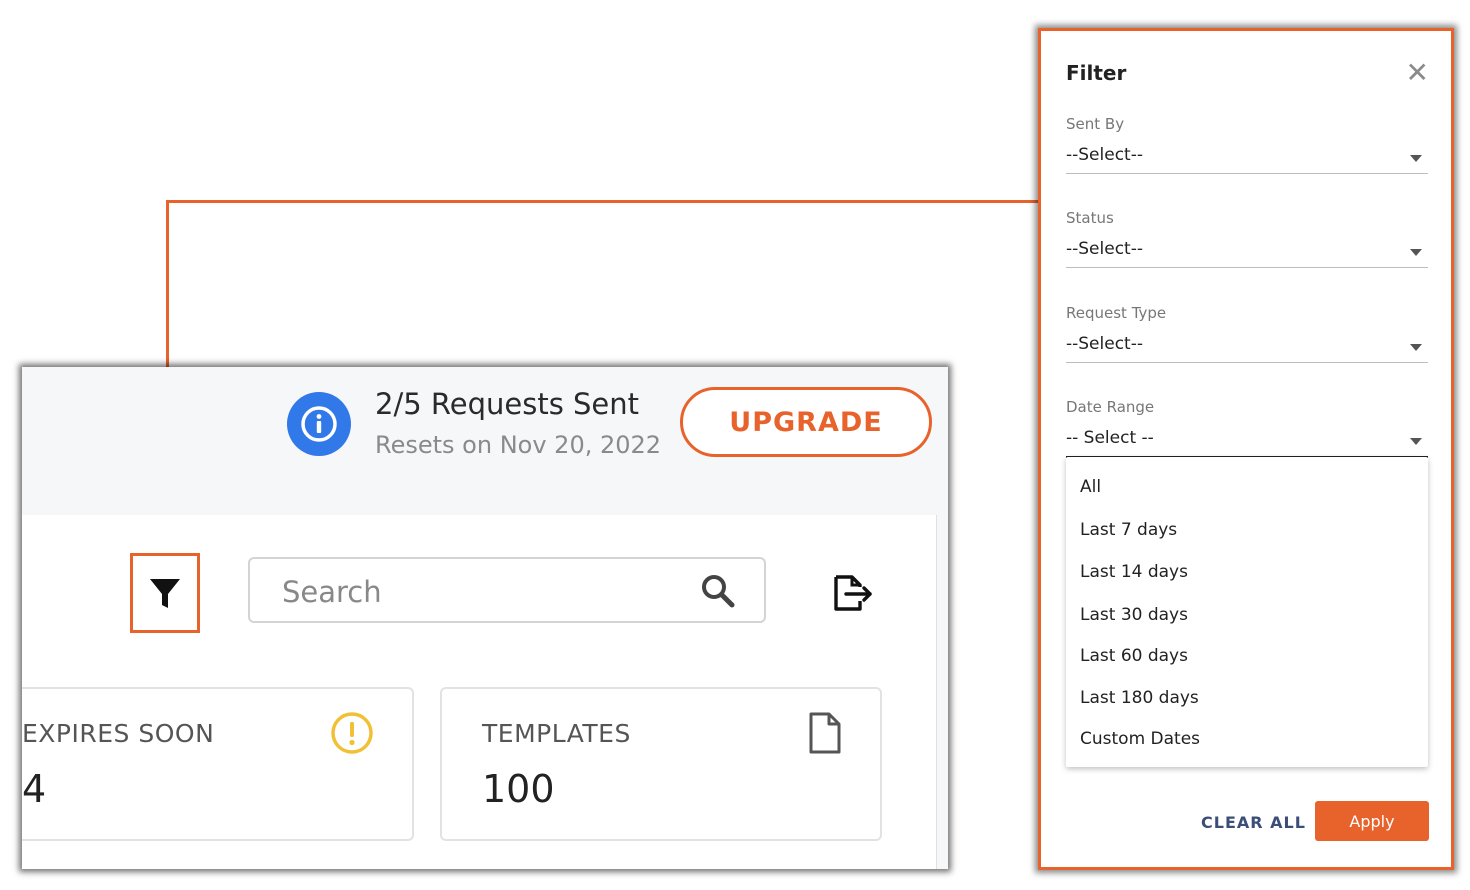 This screenshot has height=890, width=1470. What do you see at coordinates (854, 593) in the screenshot?
I see `export-icon` at bounding box center [854, 593].